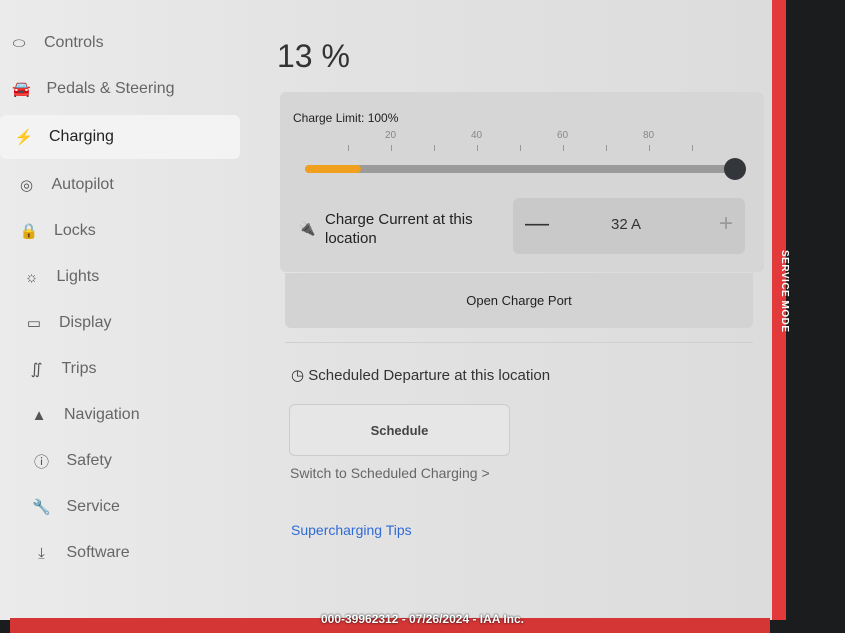 The image size is (845, 633). Describe the element at coordinates (563, 135) in the screenshot. I see `tick-label: 60` at that location.